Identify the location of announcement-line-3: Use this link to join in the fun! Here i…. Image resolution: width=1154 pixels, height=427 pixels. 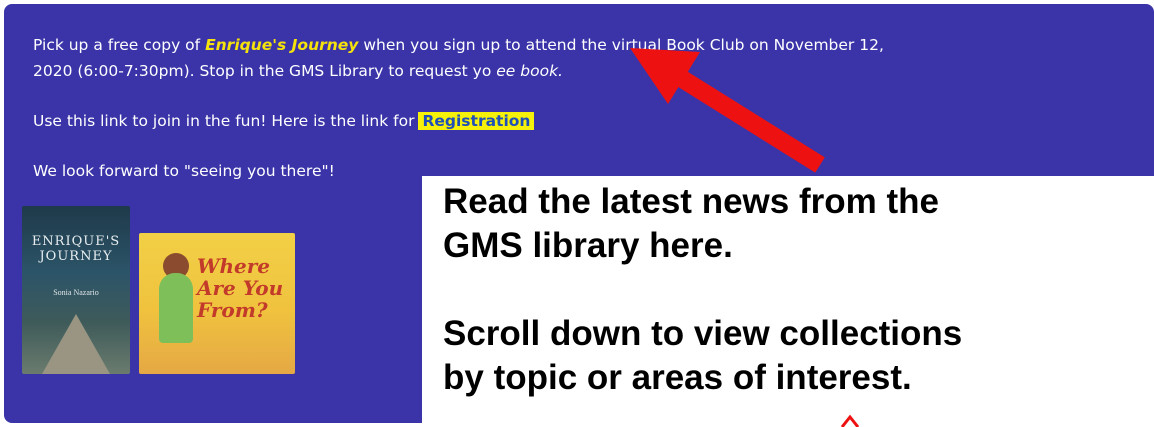
(284, 121).